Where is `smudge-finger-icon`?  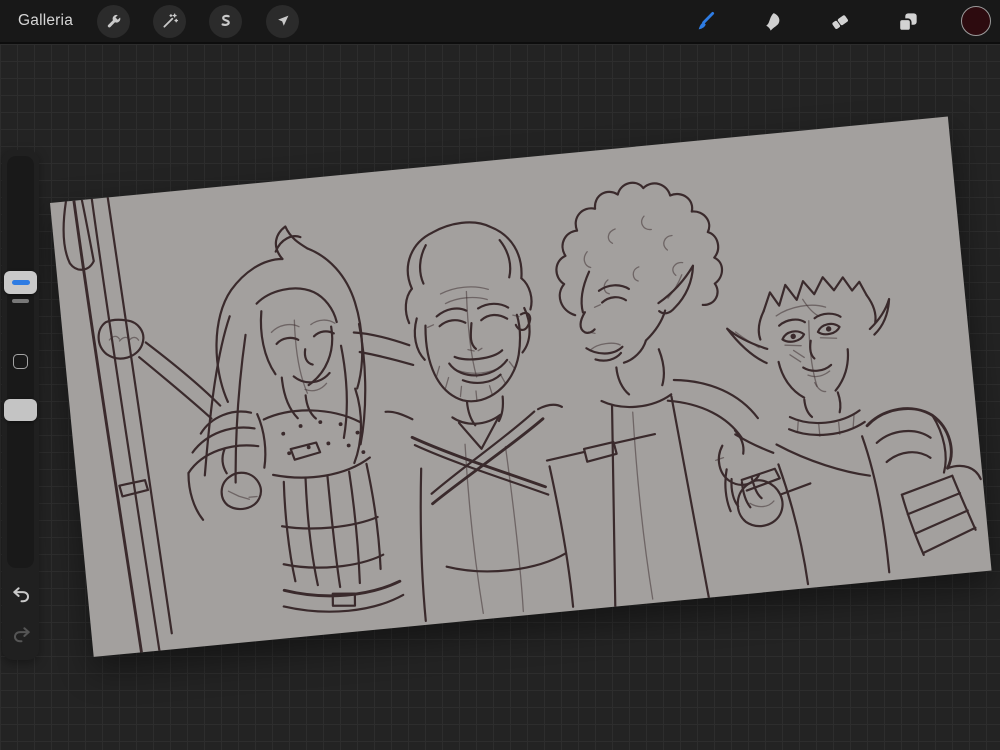
smudge-finger-icon is located at coordinates (772, 21).